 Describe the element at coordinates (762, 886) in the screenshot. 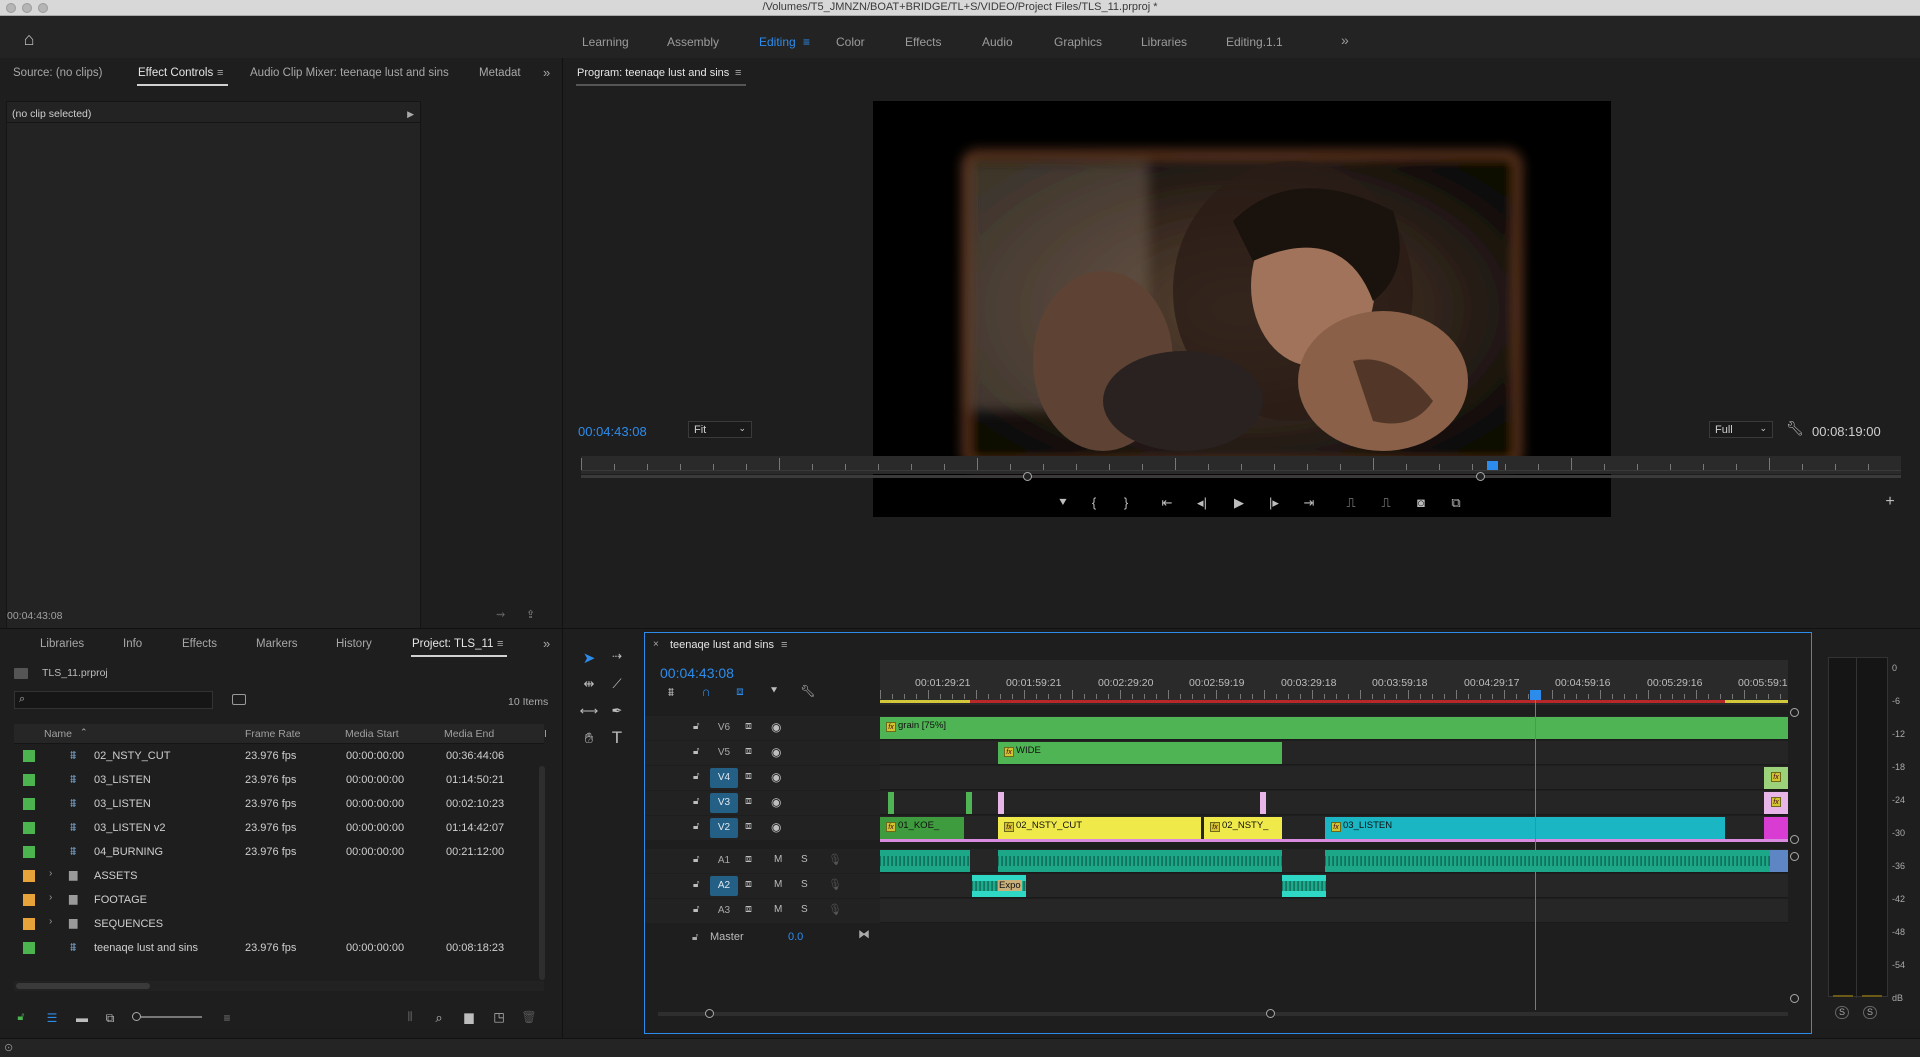

I see `track-header-a2: 🔓︎ A2 ⧈ M S 🎙︎` at that location.